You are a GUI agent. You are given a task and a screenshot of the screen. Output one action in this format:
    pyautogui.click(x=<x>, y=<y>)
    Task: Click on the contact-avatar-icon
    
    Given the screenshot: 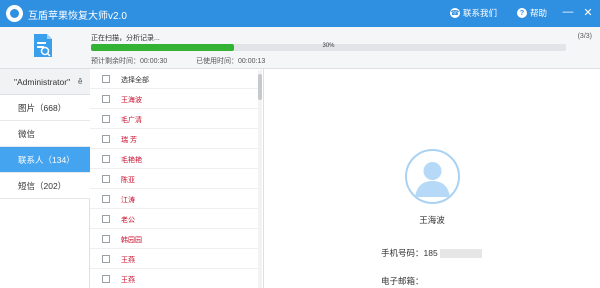 What is the action you would take?
    pyautogui.click(x=432, y=176)
    